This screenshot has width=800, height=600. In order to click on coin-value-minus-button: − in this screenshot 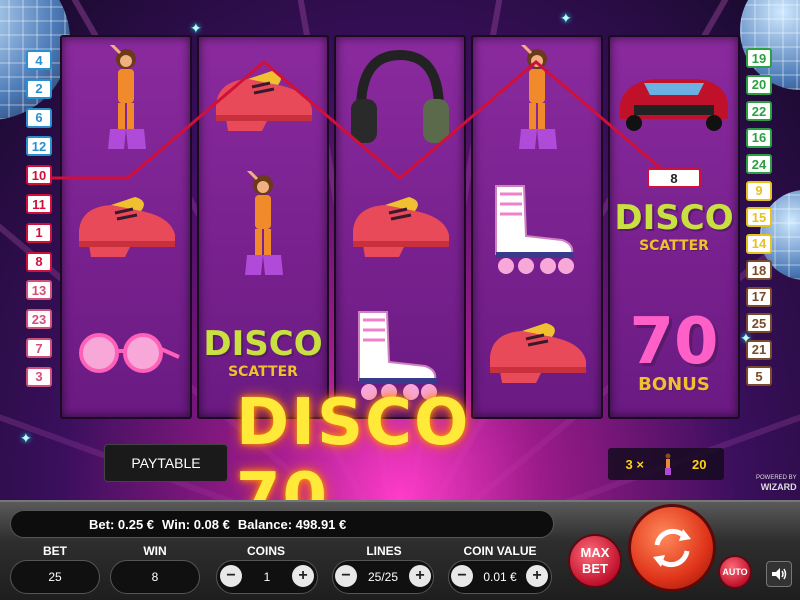, I will do `click(462, 576)`.